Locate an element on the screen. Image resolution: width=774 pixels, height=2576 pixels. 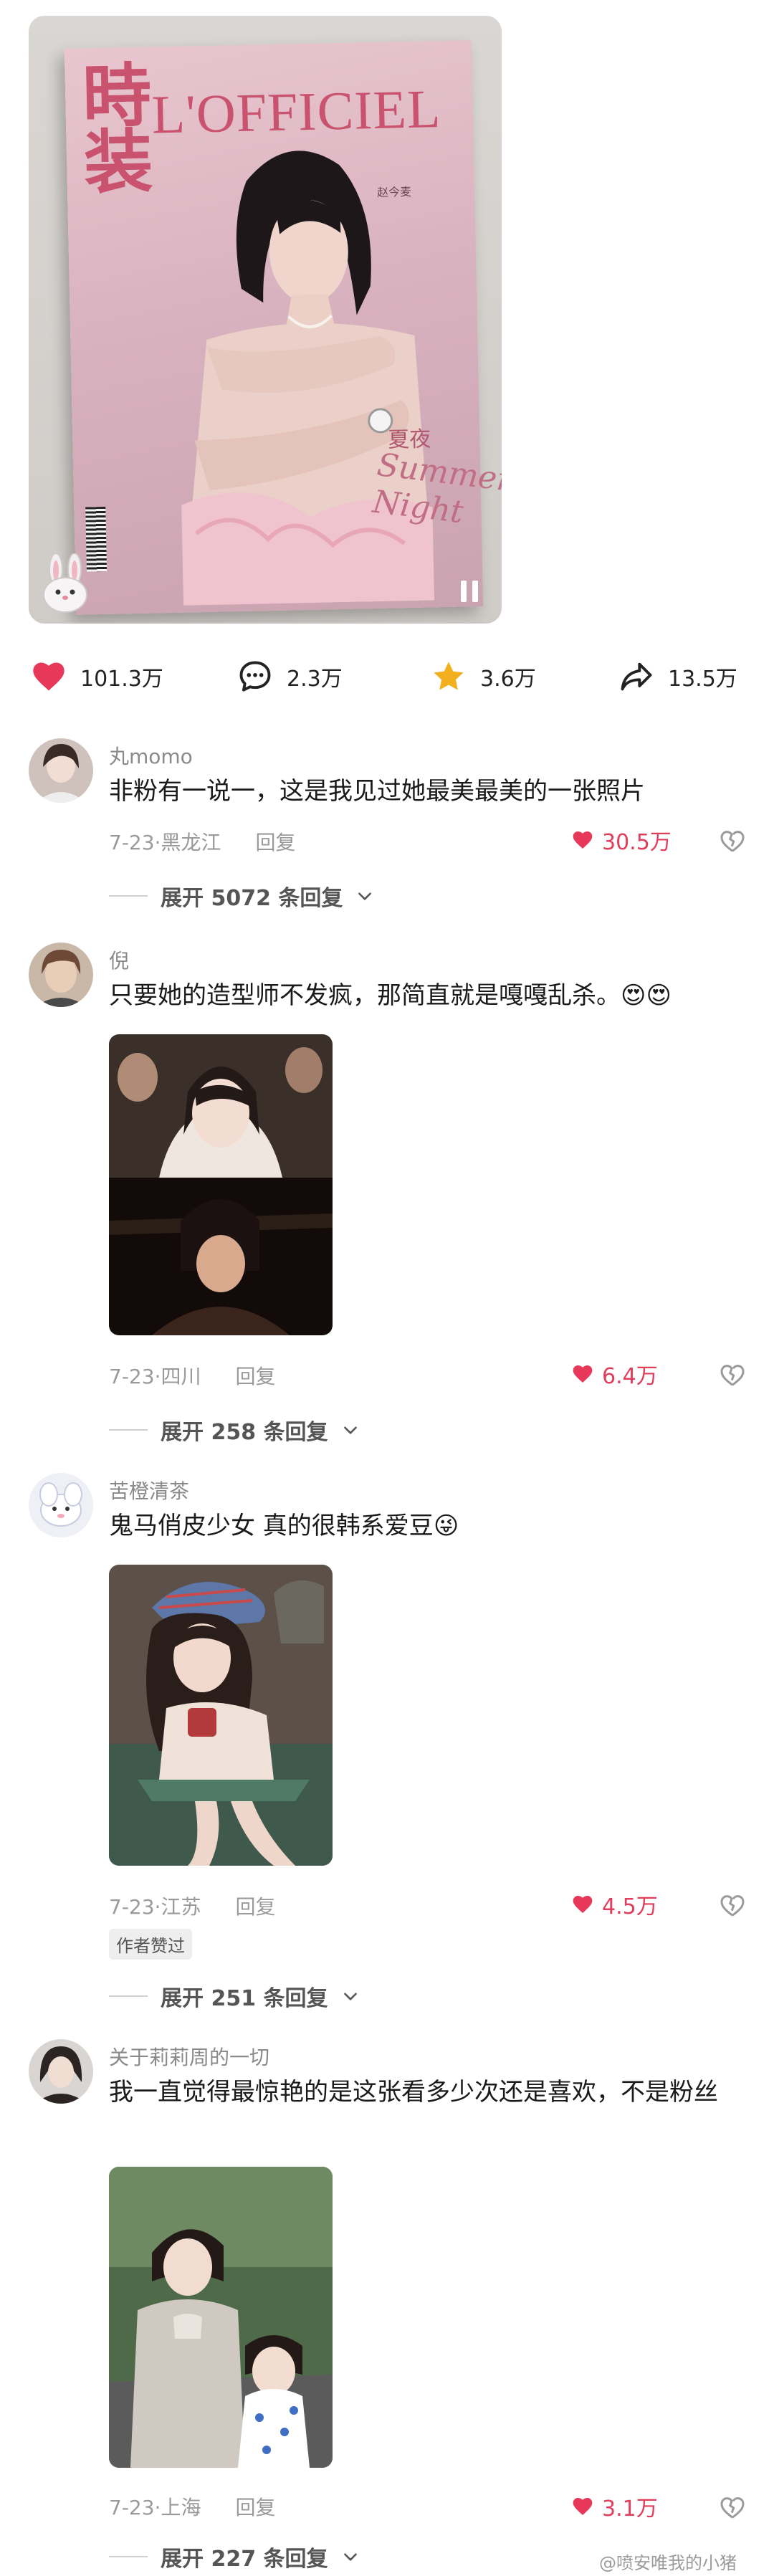
issue-title-script: Summer Night is located at coordinates (436, 489).